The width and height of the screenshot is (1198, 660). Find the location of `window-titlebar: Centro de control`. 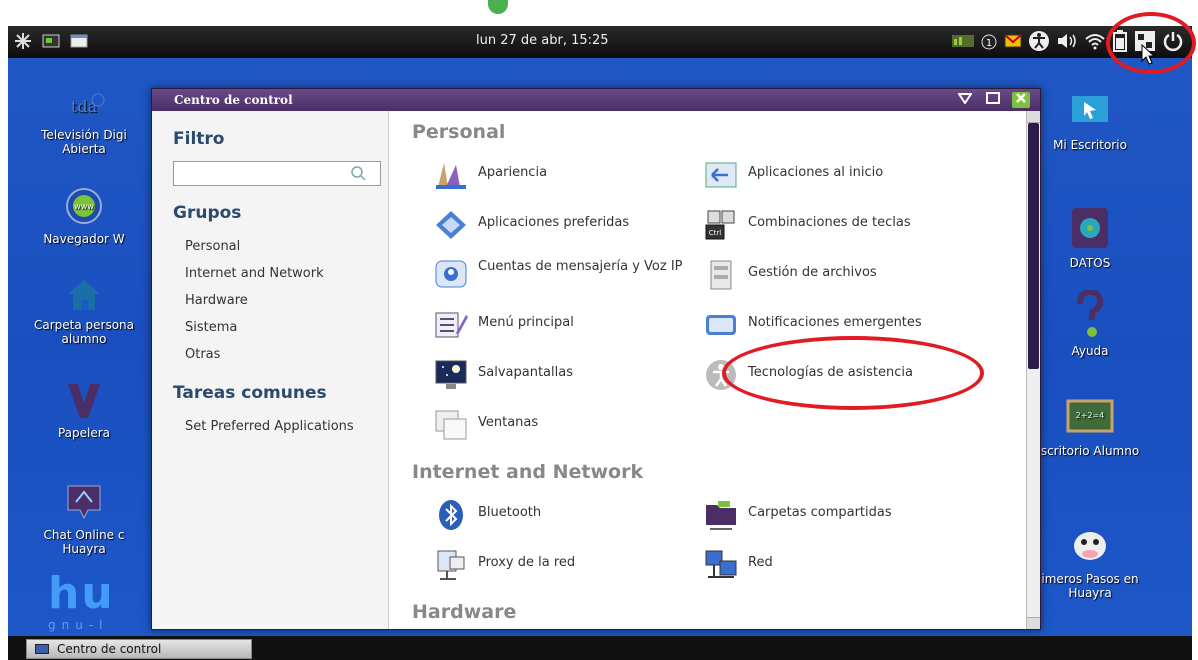

window-titlebar: Centro de control is located at coordinates (596, 100).